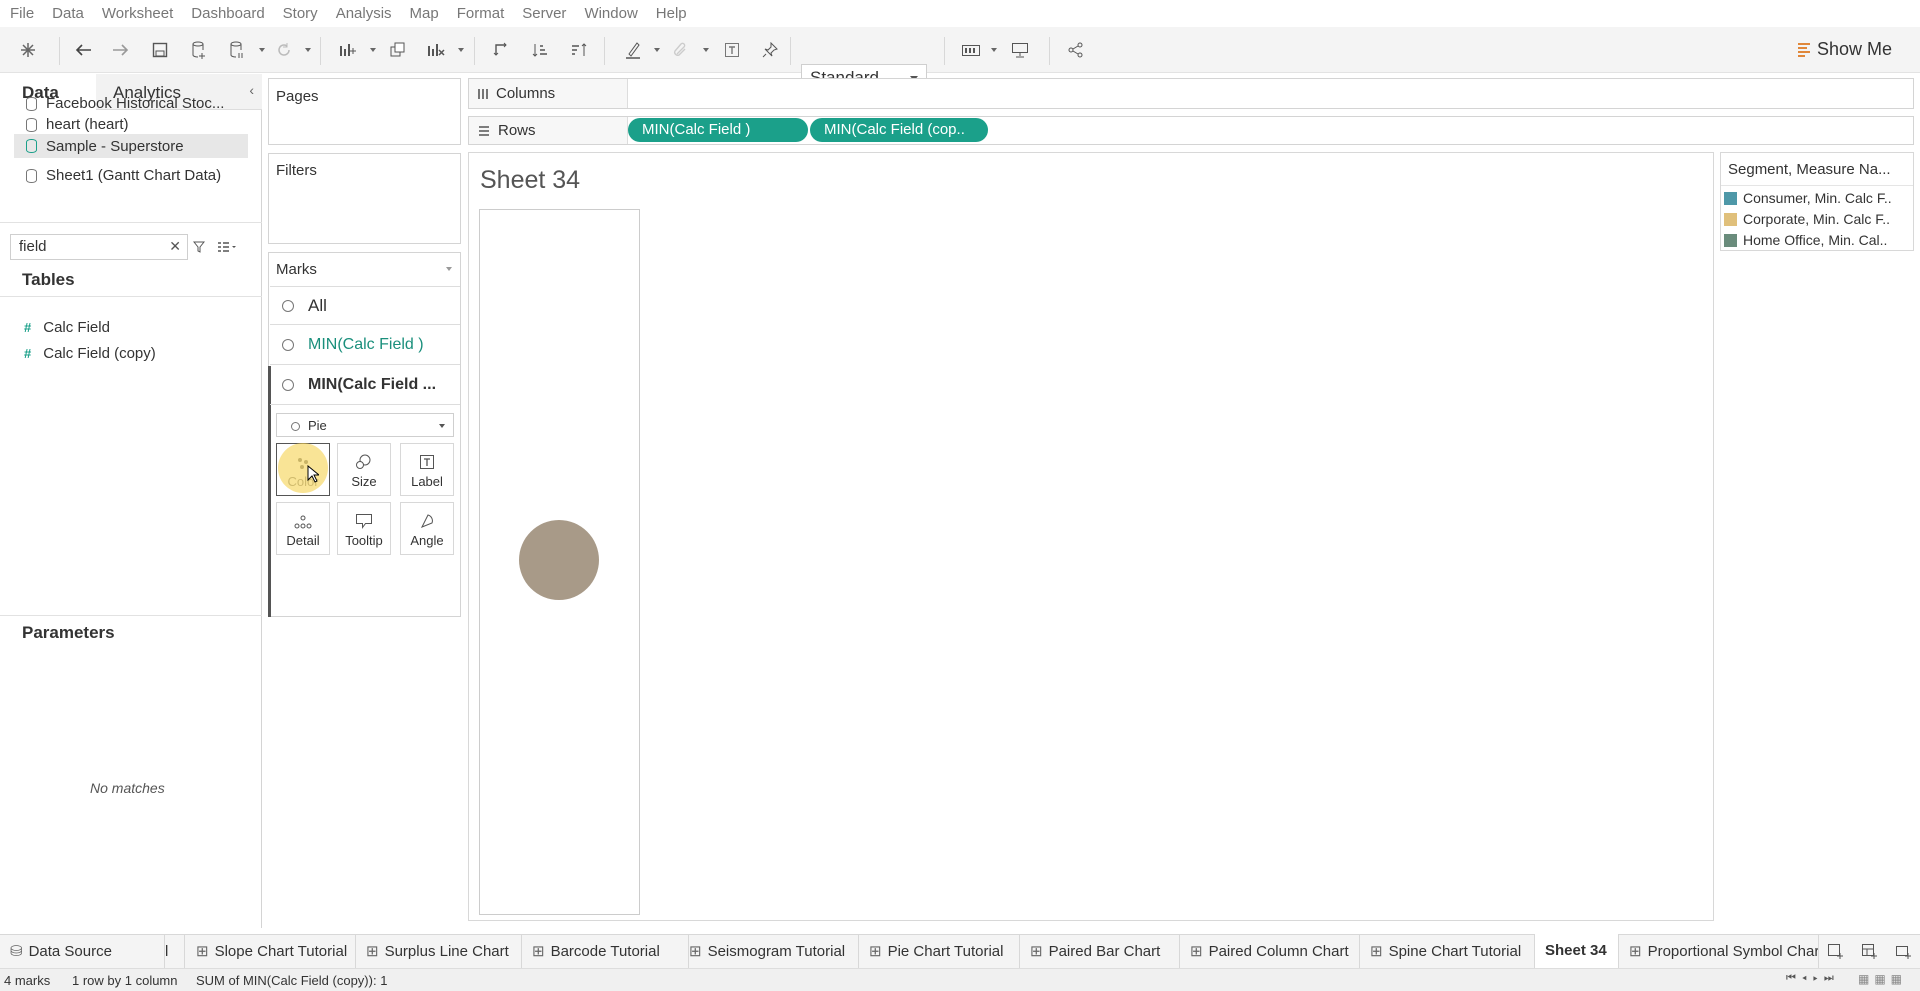  Describe the element at coordinates (199, 50) in the screenshot. I see `new-datasource-icon` at that location.